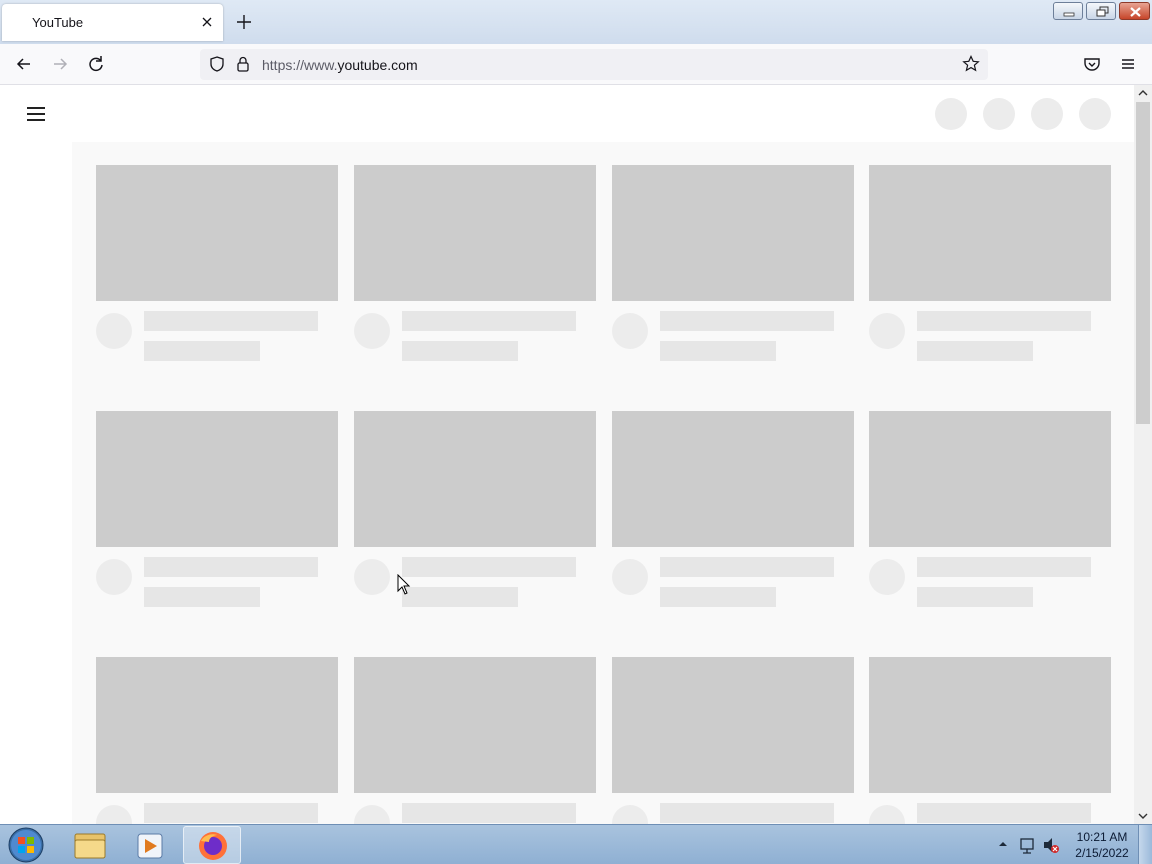 This screenshot has height=864, width=1152. Describe the element at coordinates (404, 584) in the screenshot. I see `mouse-cursor-icon` at that location.